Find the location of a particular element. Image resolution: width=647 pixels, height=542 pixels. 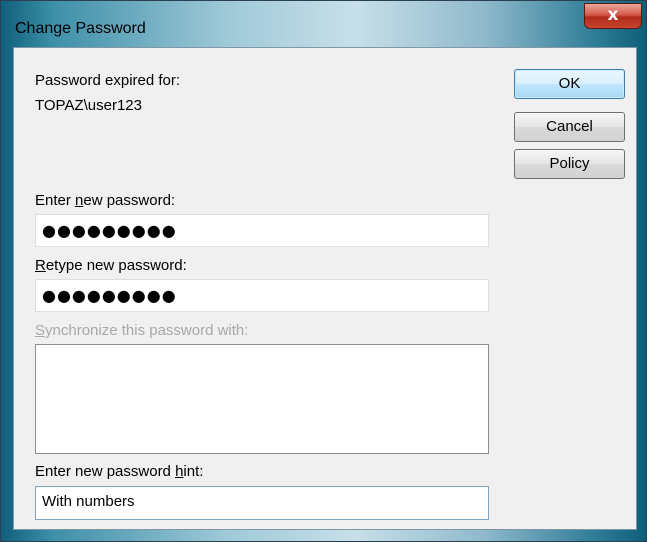

window-title: Change Password is located at coordinates (80, 28).